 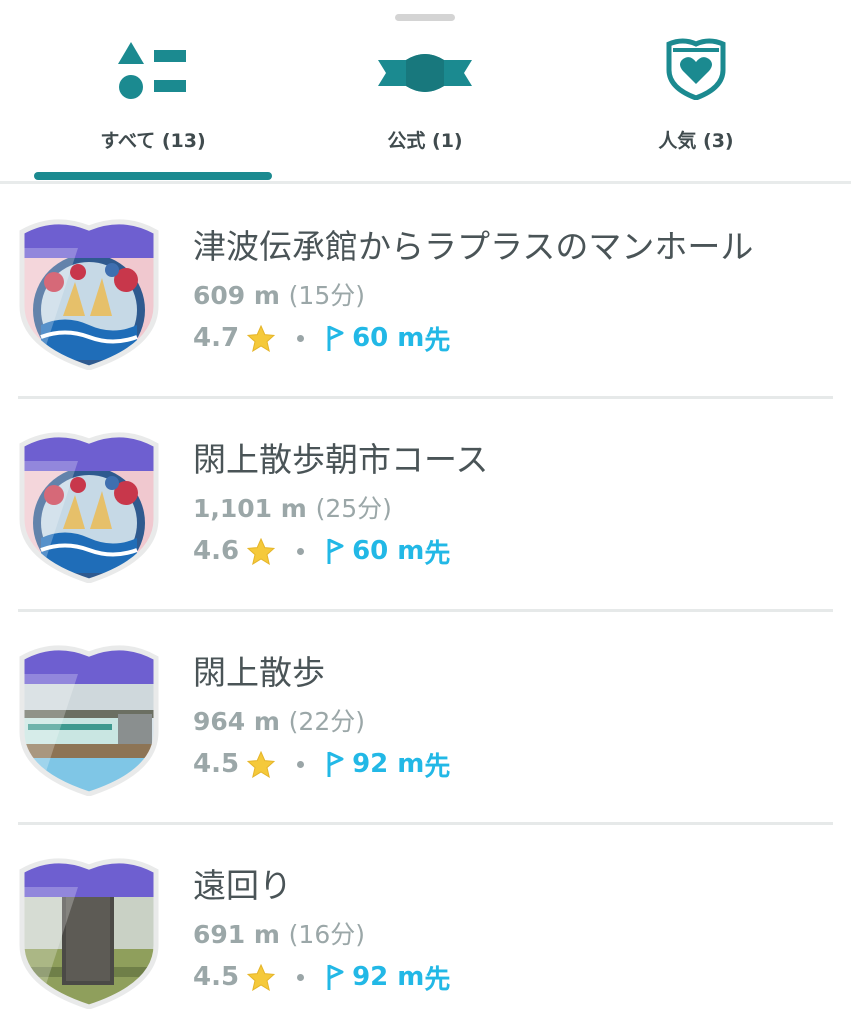 What do you see at coordinates (153, 141) in the screenshot?
I see `tab-label: すべて (13)` at bounding box center [153, 141].